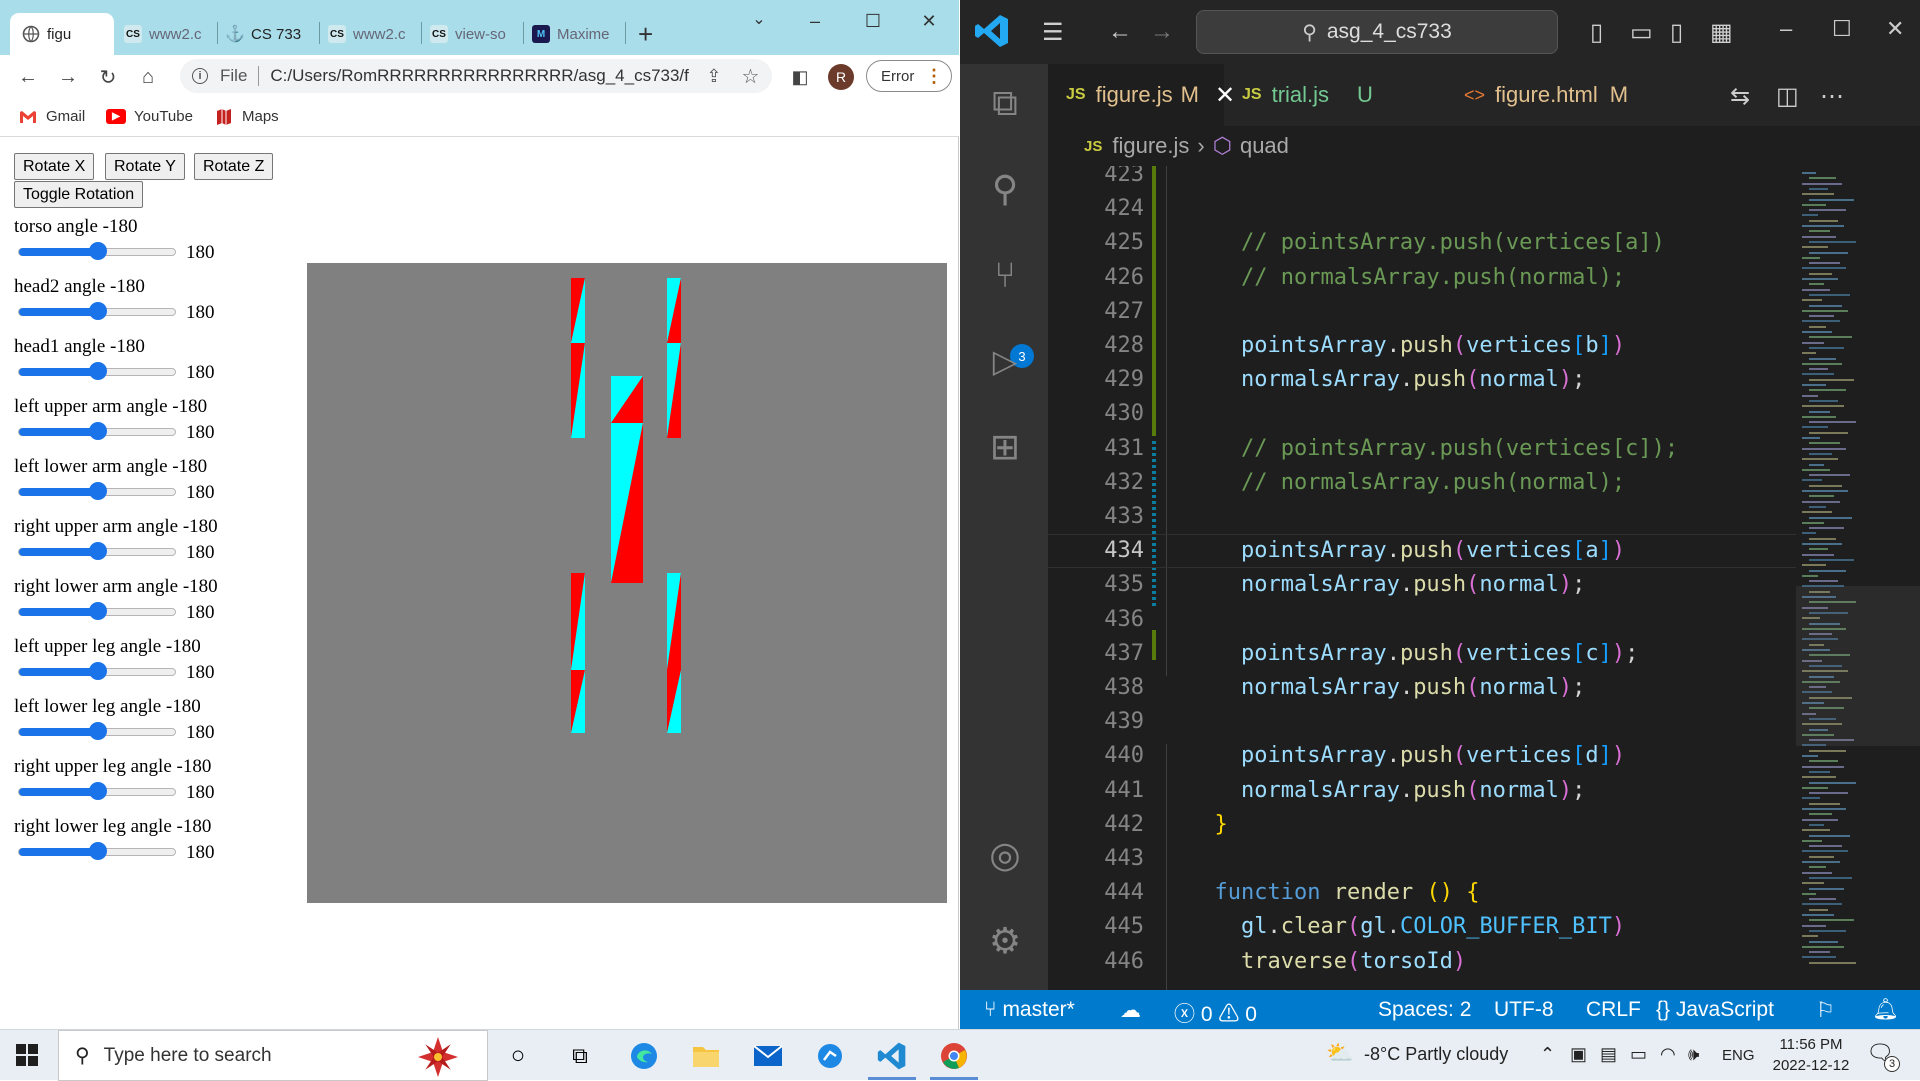 The image size is (1920, 1081). Describe the element at coordinates (1150, 146) in the screenshot. I see `breadcrumb-file: figure.js` at that location.